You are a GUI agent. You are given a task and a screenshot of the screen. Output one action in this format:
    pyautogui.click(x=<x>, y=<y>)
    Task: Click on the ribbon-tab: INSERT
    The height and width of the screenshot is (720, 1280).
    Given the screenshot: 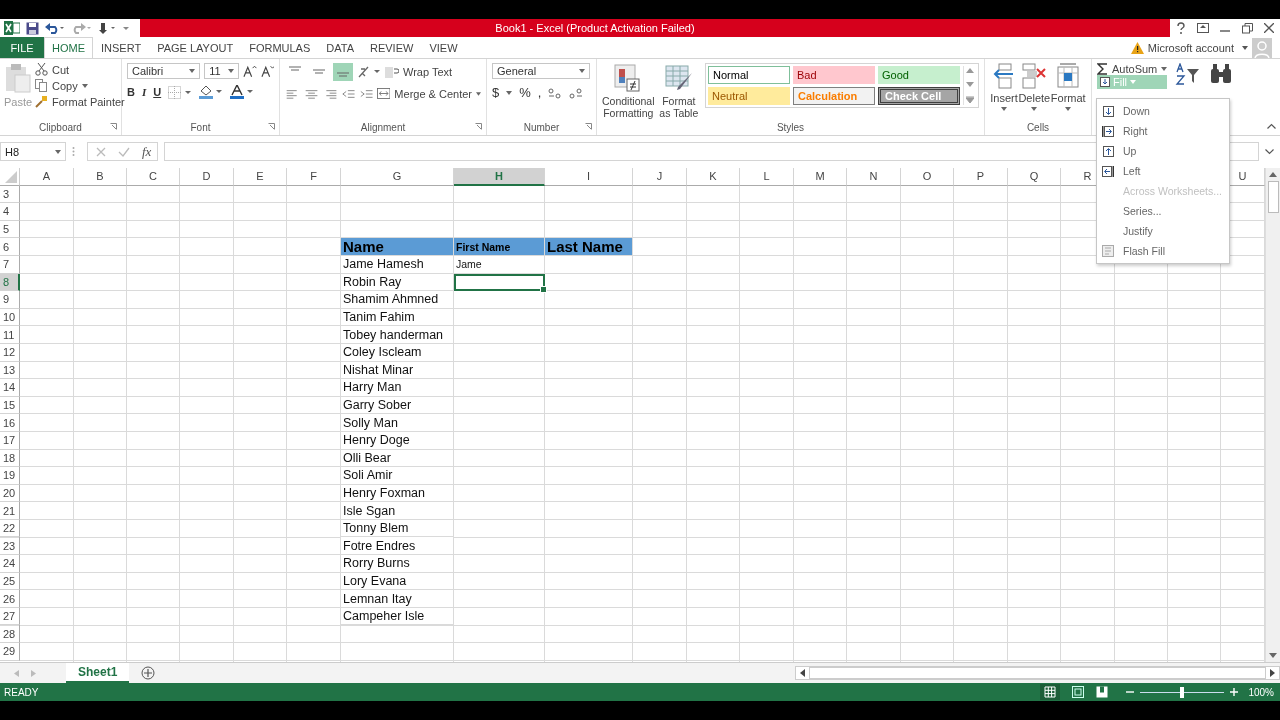 What is the action you would take?
    pyautogui.click(x=121, y=47)
    